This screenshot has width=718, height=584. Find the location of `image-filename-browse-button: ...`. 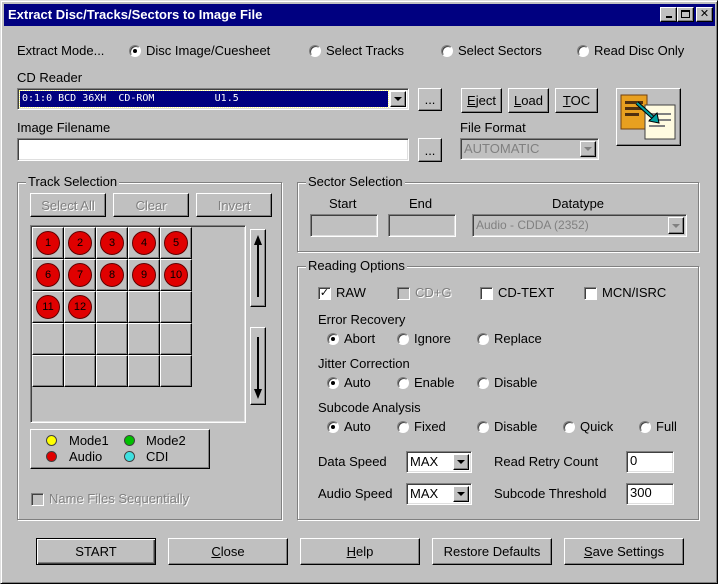

image-filename-browse-button: ... is located at coordinates (430, 150).